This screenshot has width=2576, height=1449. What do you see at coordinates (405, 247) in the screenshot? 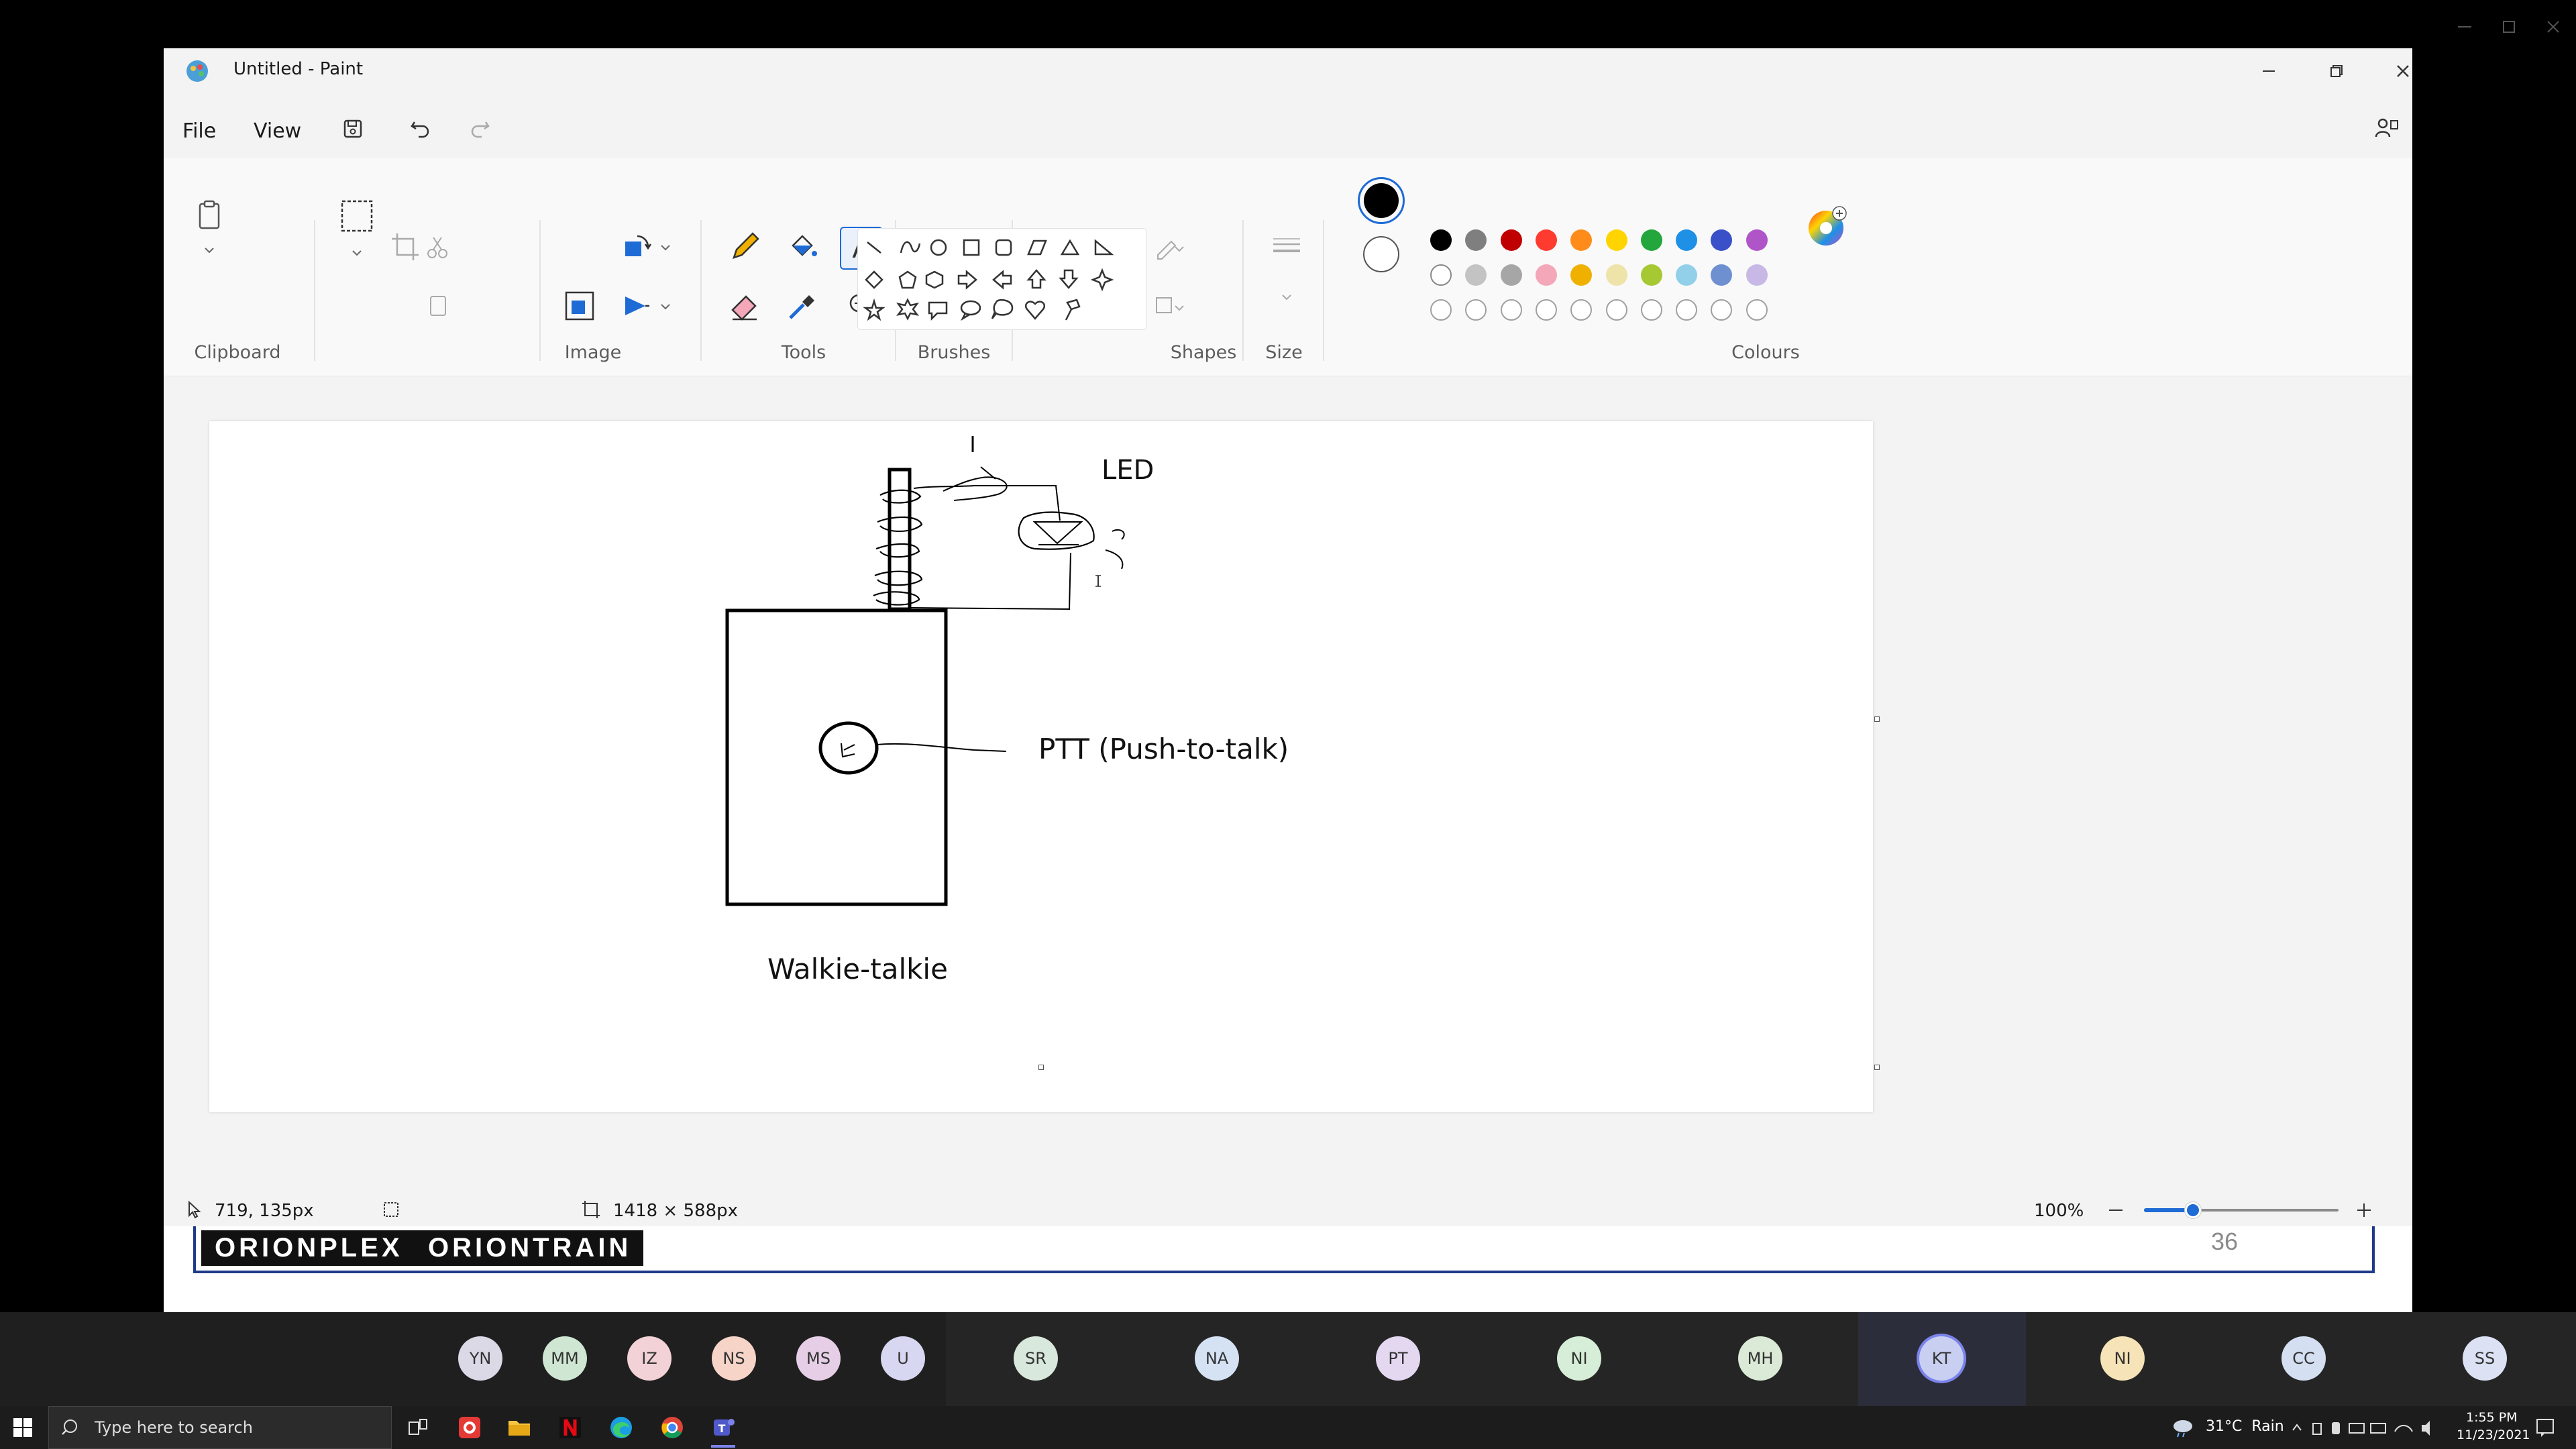
I see `crop-icon` at bounding box center [405, 247].